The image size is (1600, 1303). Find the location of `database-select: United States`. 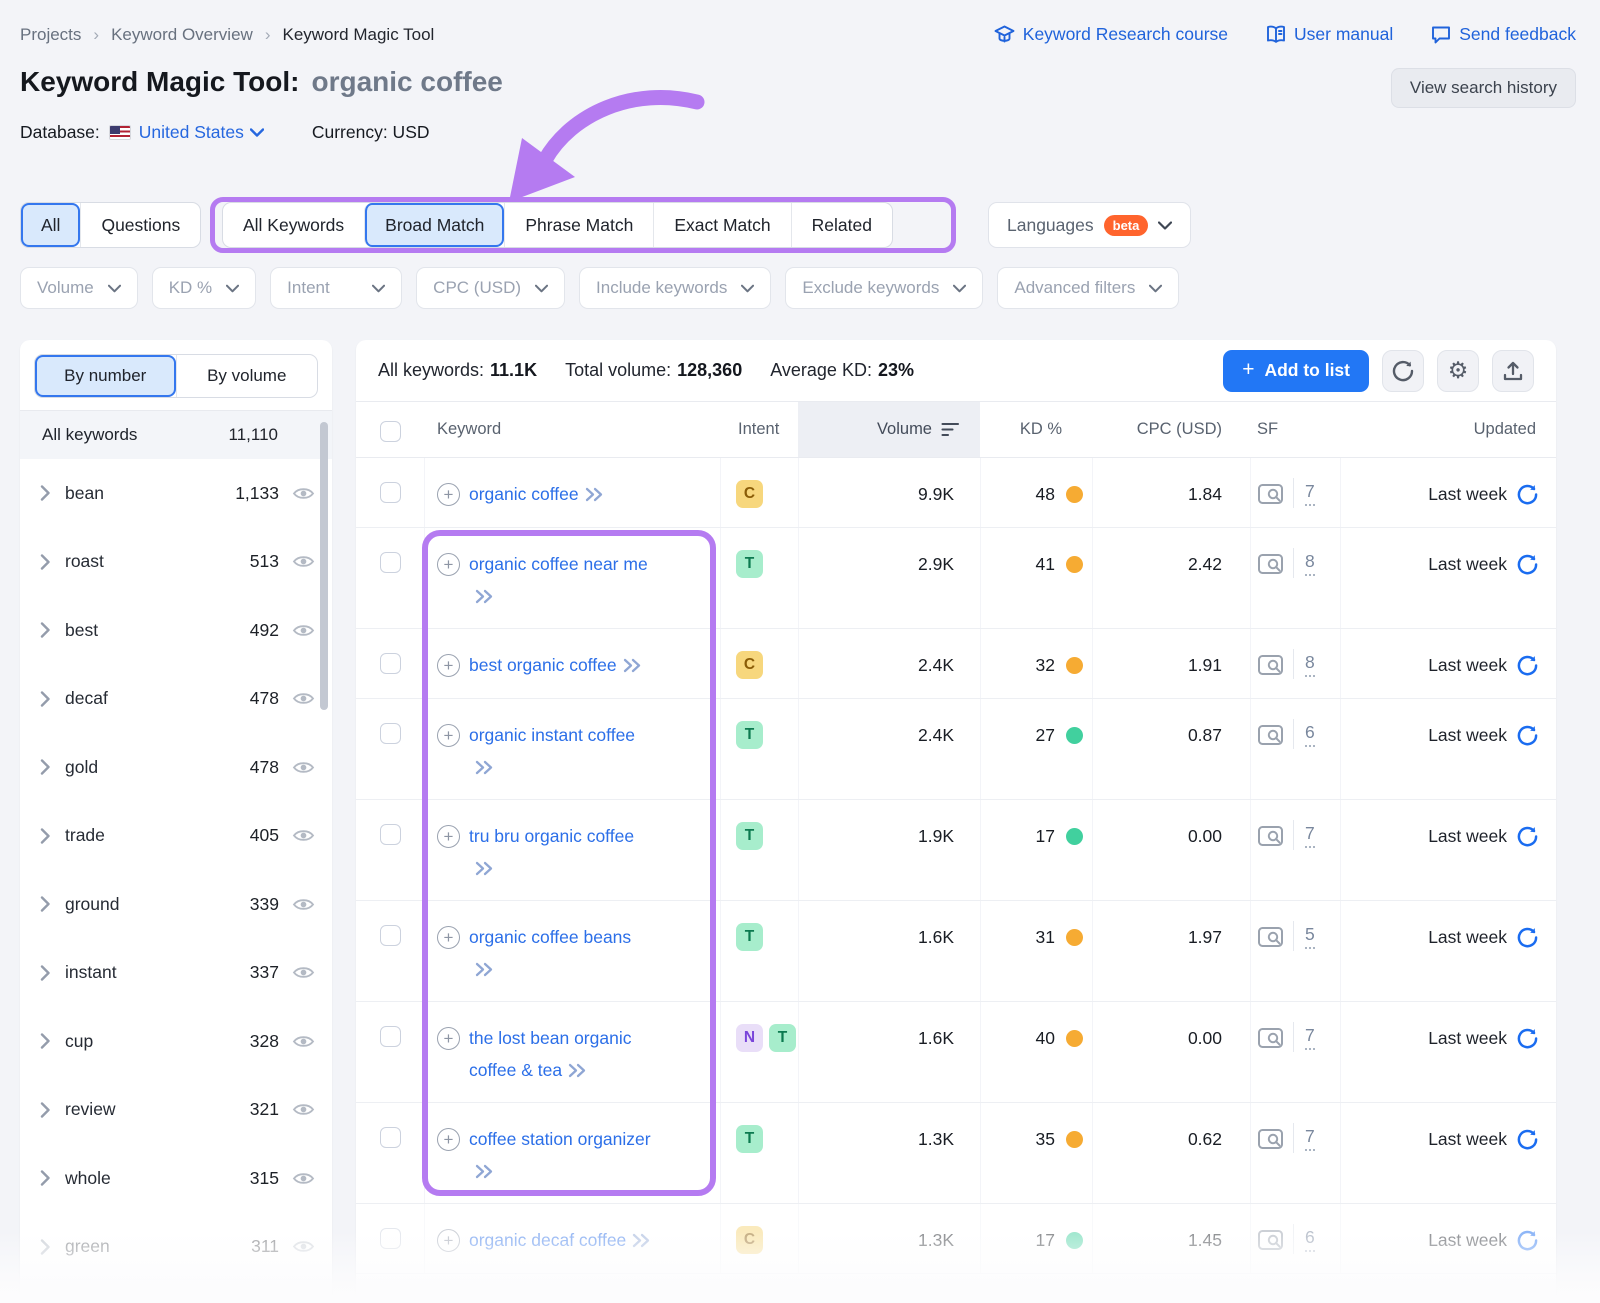

database-select: United States is located at coordinates (201, 132).